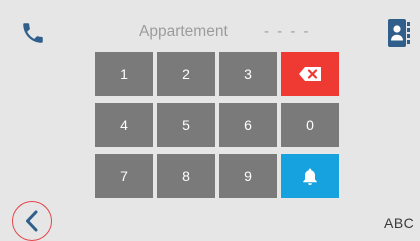 This screenshot has height=241, width=420. I want to click on chevron-left-icon, so click(32, 221).